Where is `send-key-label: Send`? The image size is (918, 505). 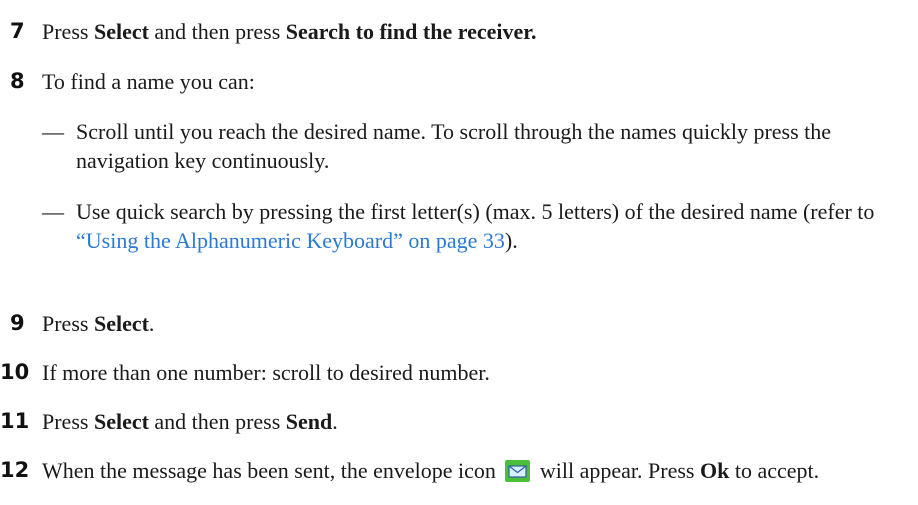 send-key-label: Send is located at coordinates (309, 421).